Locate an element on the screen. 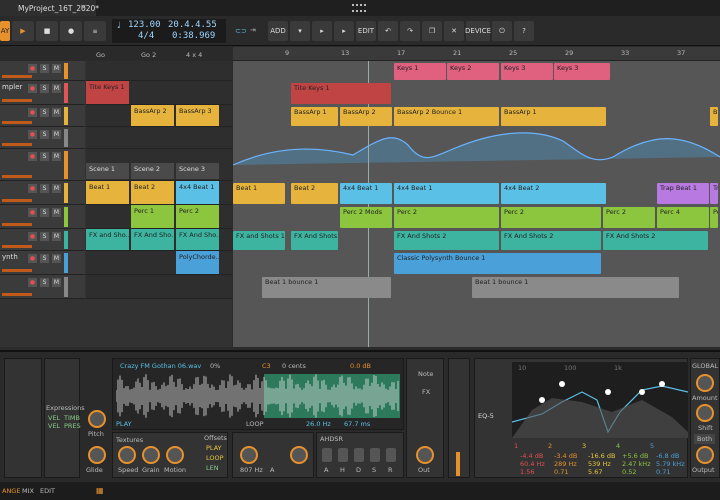 The height and width of the screenshot is (500, 720). arranger-clip: 4x4 Beat 1 is located at coordinates (446, 193).